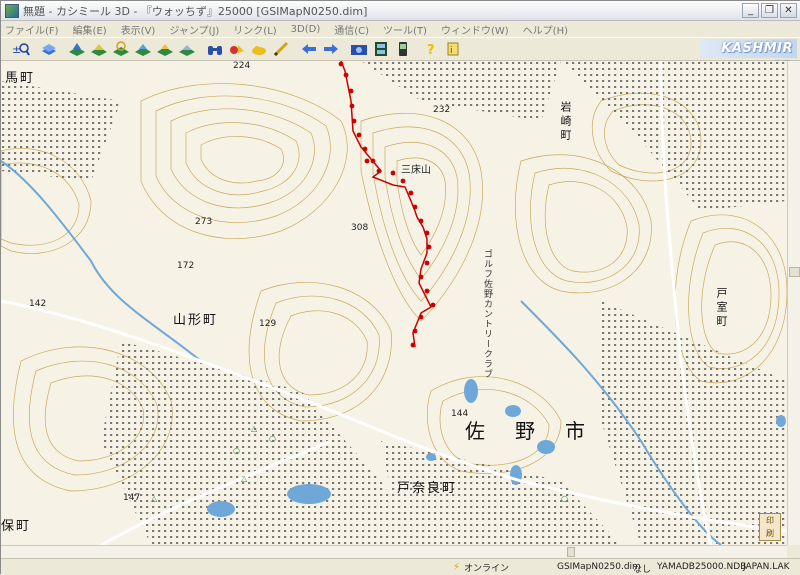  Describe the element at coordinates (793, 303) in the screenshot. I see `vertical-scrollbar` at that location.